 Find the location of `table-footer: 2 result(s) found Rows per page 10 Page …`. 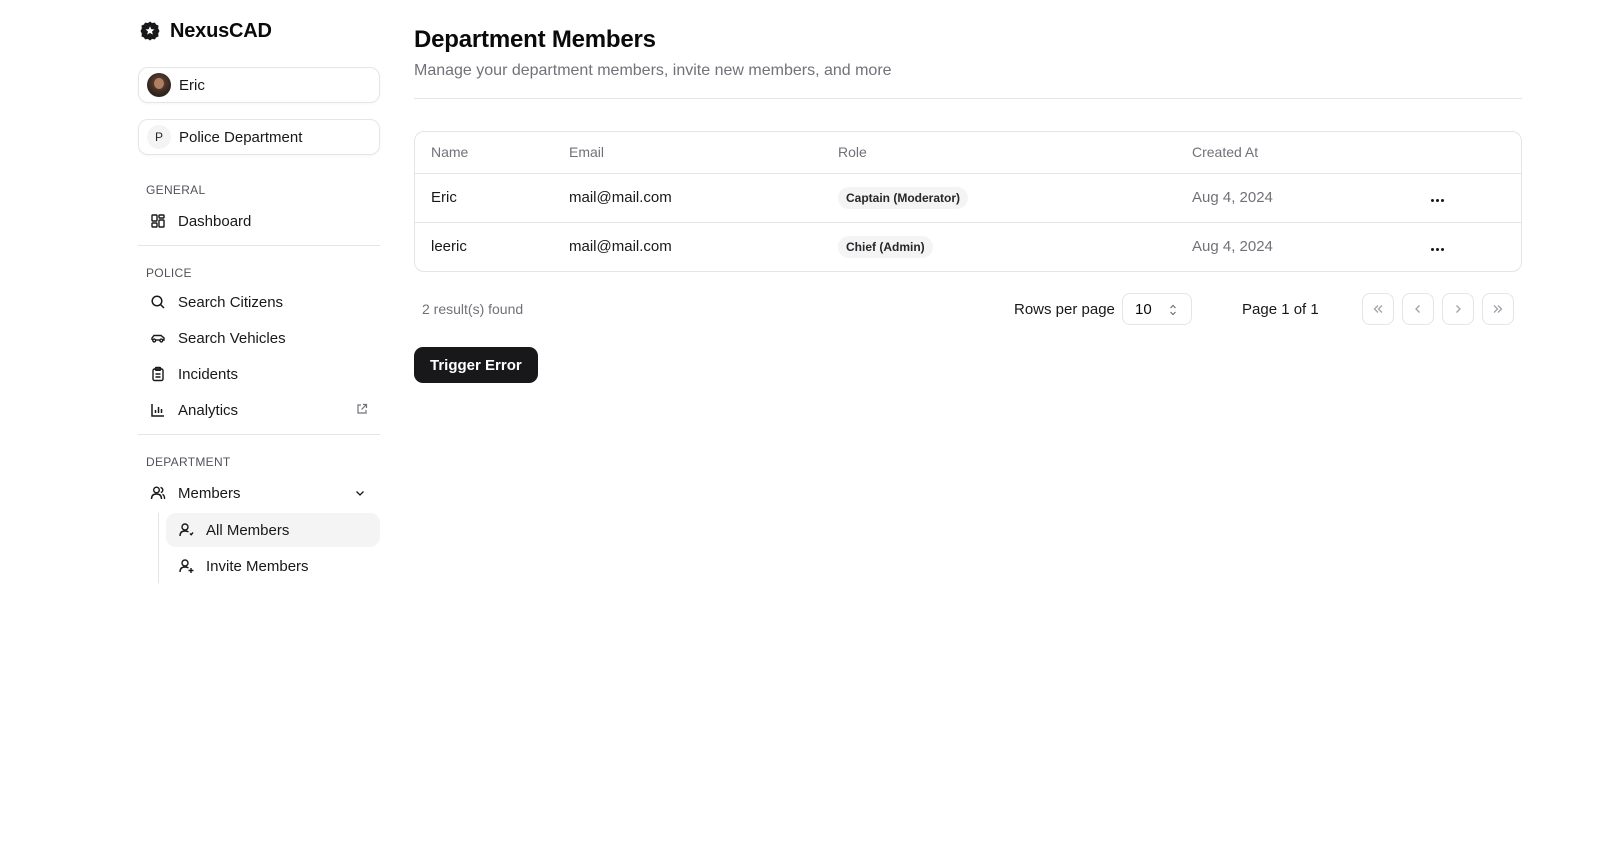

table-footer: 2 result(s) found Rows per page 10 Page … is located at coordinates (968, 309).